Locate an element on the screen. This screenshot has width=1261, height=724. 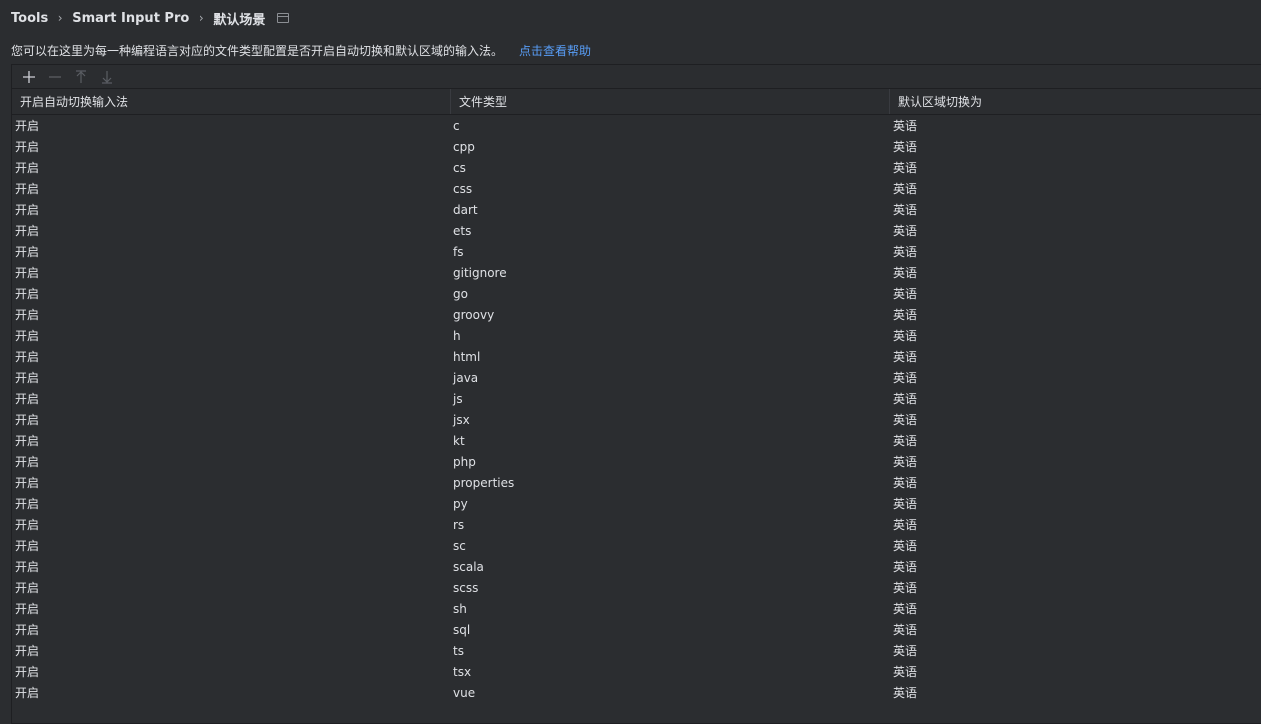
breadcrumb-item-smart-input-pro: Smart Input Pro is located at coordinates (130, 18).